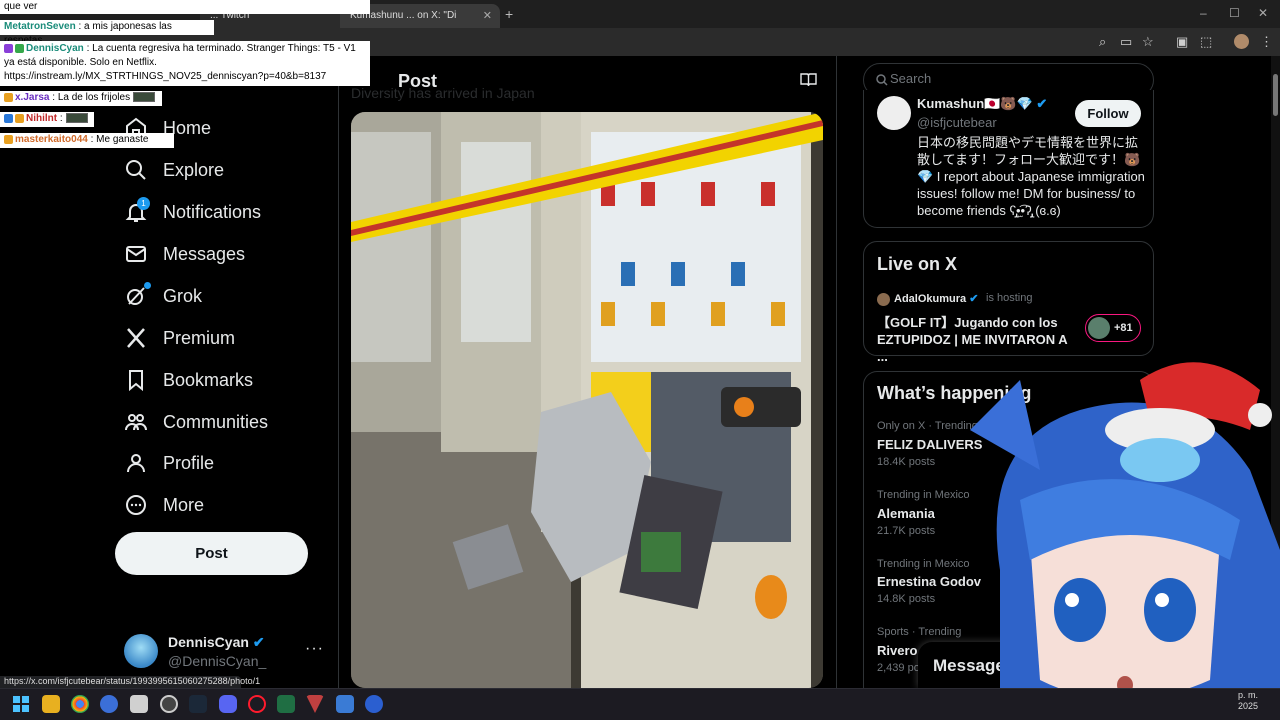  What do you see at coordinates (216, 642) in the screenshot?
I see `account-name: DennisCyan ✔` at bounding box center [216, 642].